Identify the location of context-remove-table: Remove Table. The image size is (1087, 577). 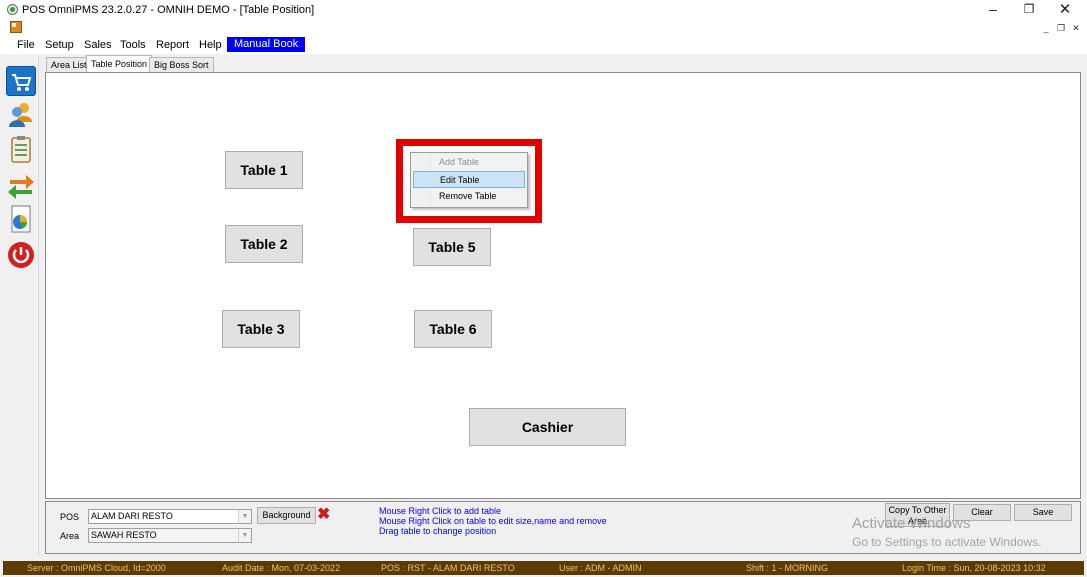
(469, 196).